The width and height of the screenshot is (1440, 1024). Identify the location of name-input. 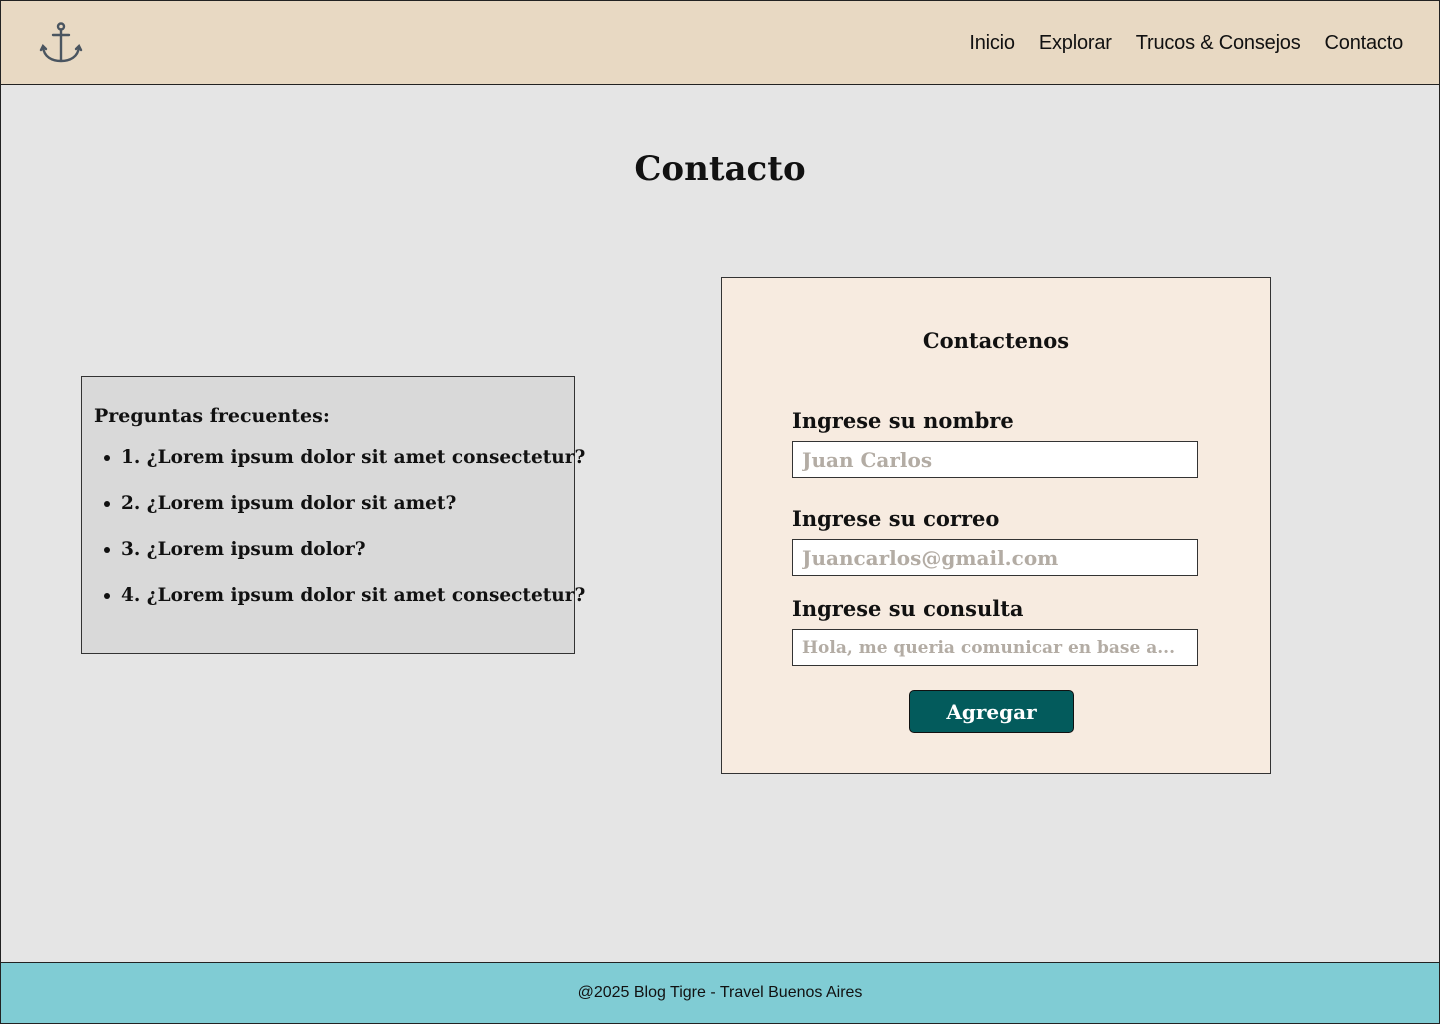
(995, 459).